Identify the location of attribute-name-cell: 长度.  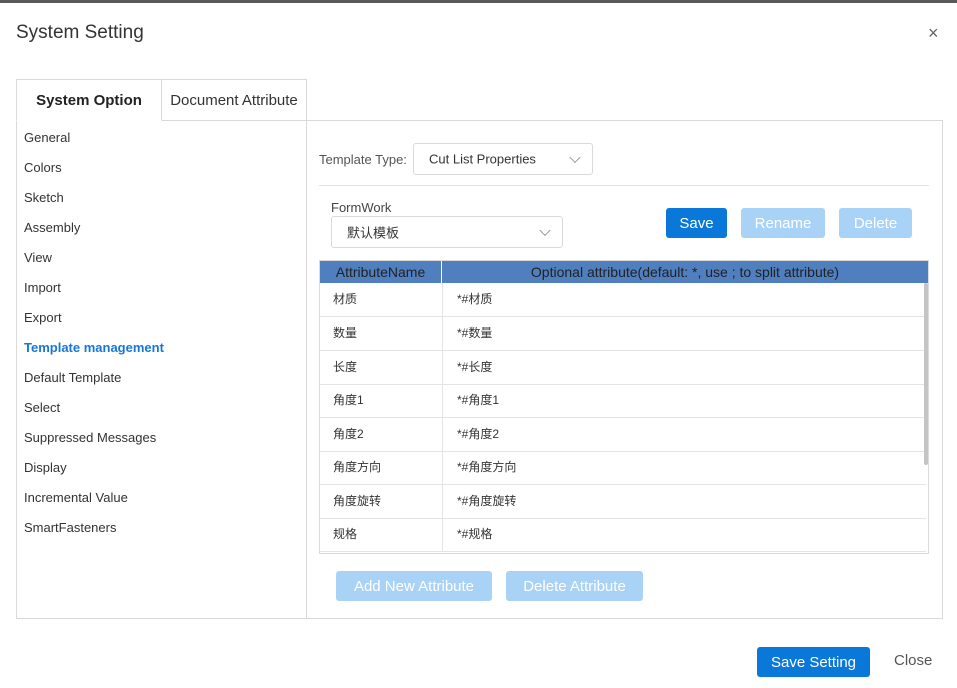
(381, 367).